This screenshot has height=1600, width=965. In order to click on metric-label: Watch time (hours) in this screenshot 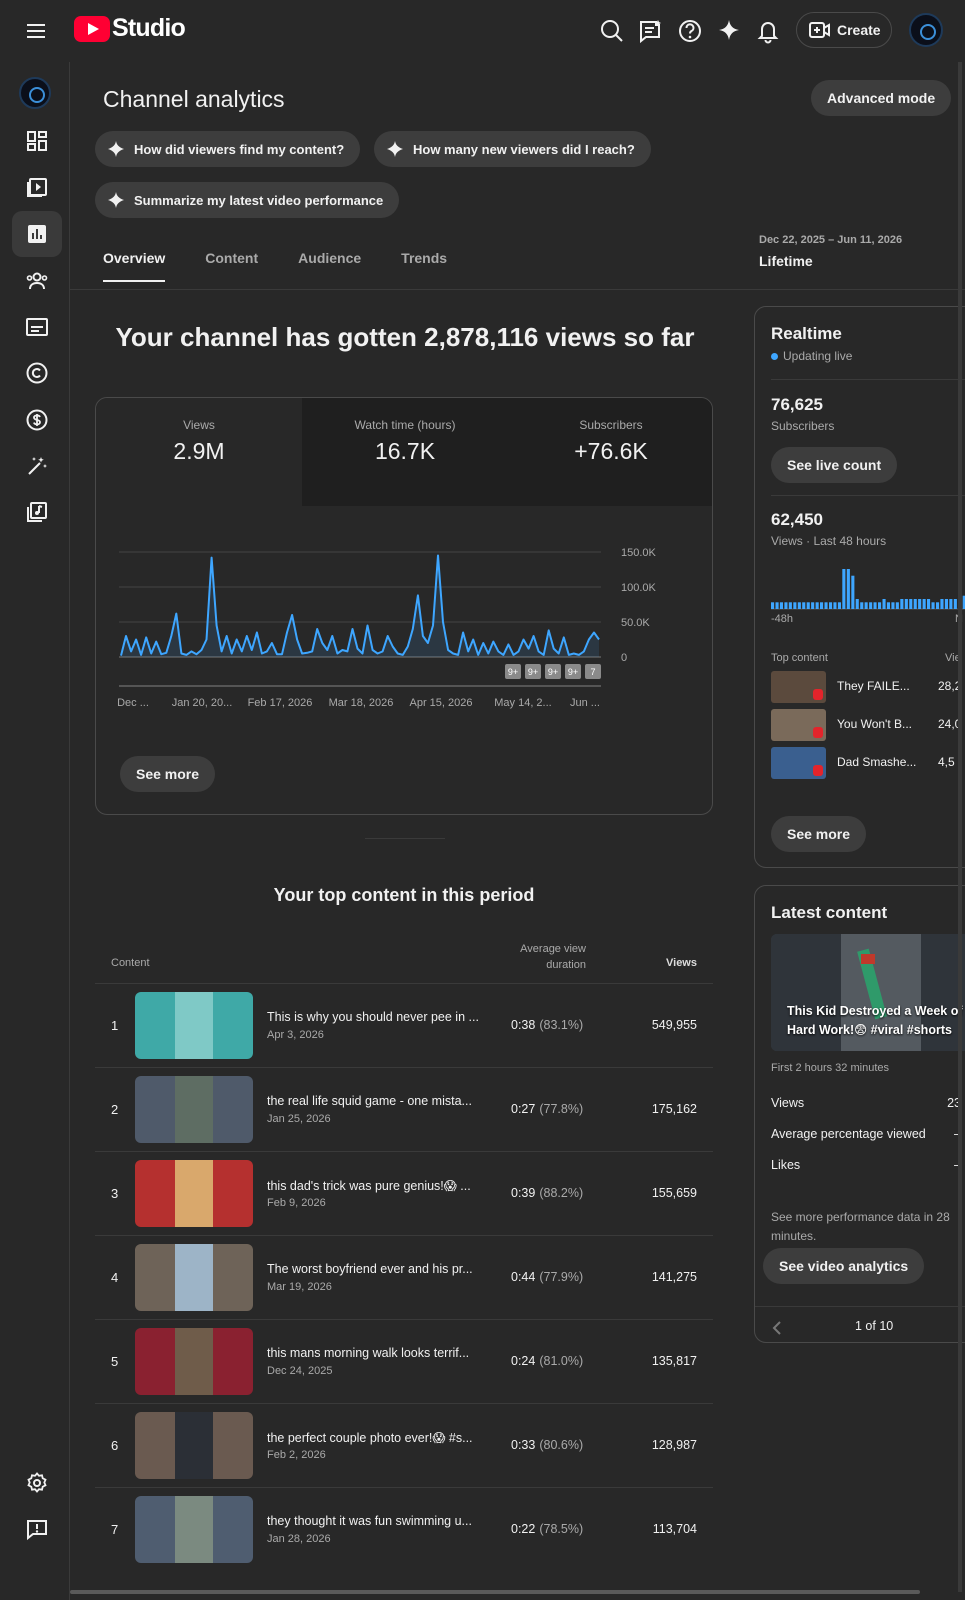, I will do `click(405, 425)`.